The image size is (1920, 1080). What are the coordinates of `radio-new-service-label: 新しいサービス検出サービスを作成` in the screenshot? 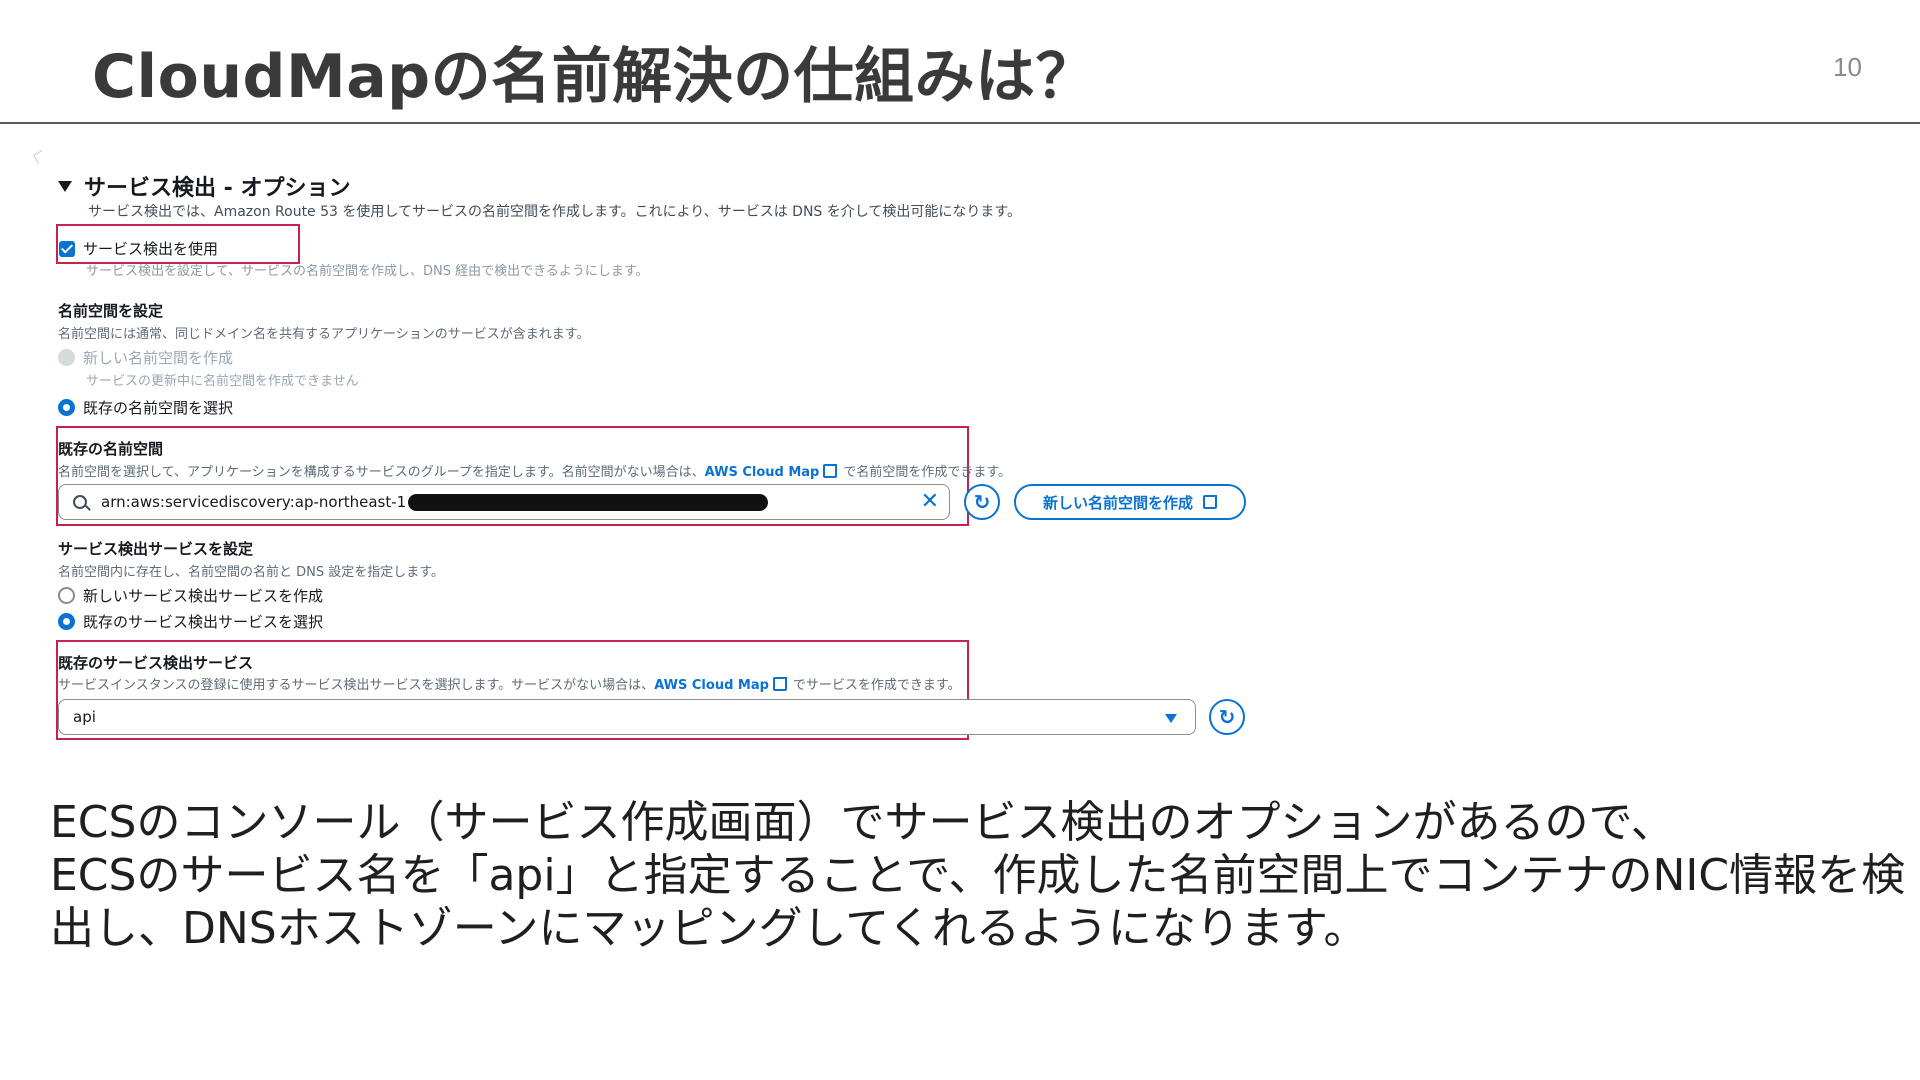 It's located at (203, 596).